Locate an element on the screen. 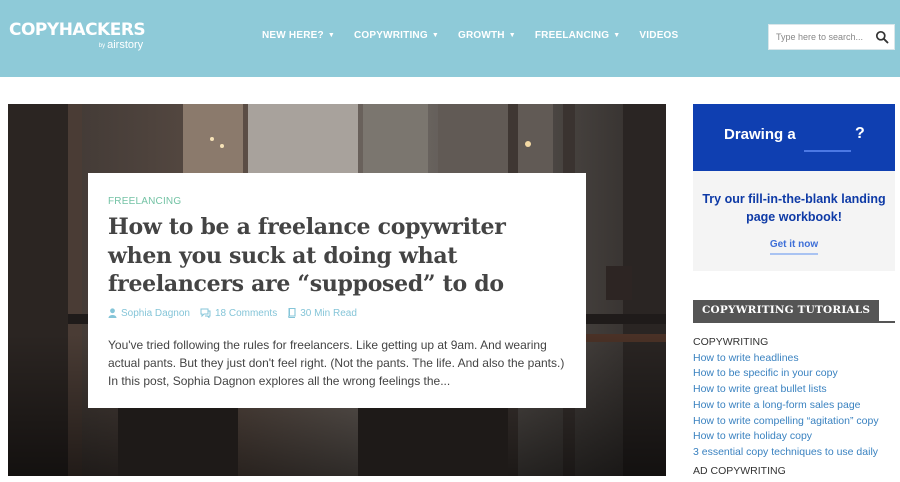 The image size is (900, 482). ad-banner: Drawing a ? is located at coordinates (794, 137).